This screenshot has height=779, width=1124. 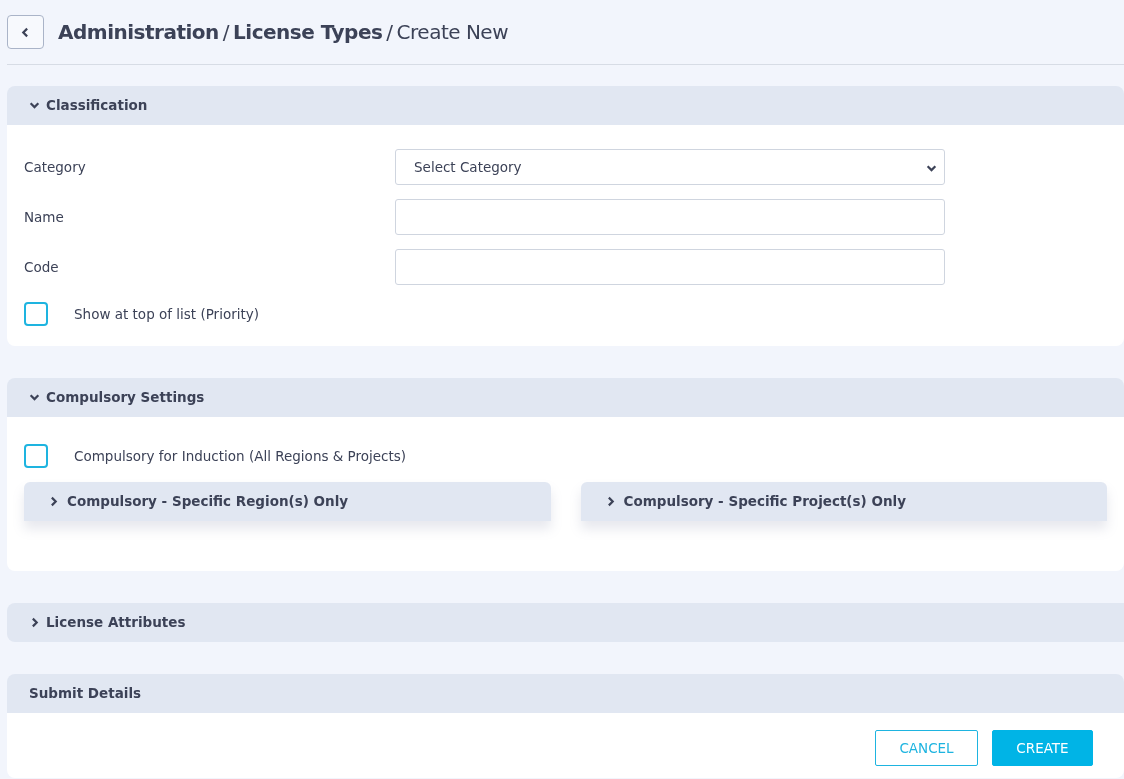 I want to click on section-header: Compulsory Settings, so click(x=565, y=397).